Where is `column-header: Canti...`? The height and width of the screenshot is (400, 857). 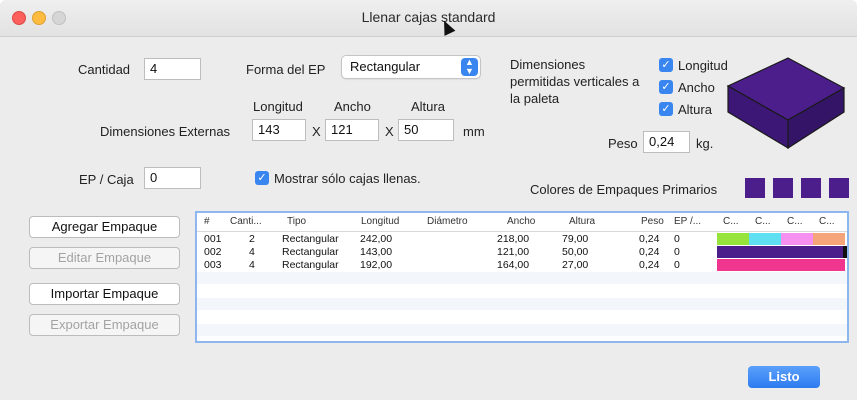 column-header: Canti... is located at coordinates (246, 221).